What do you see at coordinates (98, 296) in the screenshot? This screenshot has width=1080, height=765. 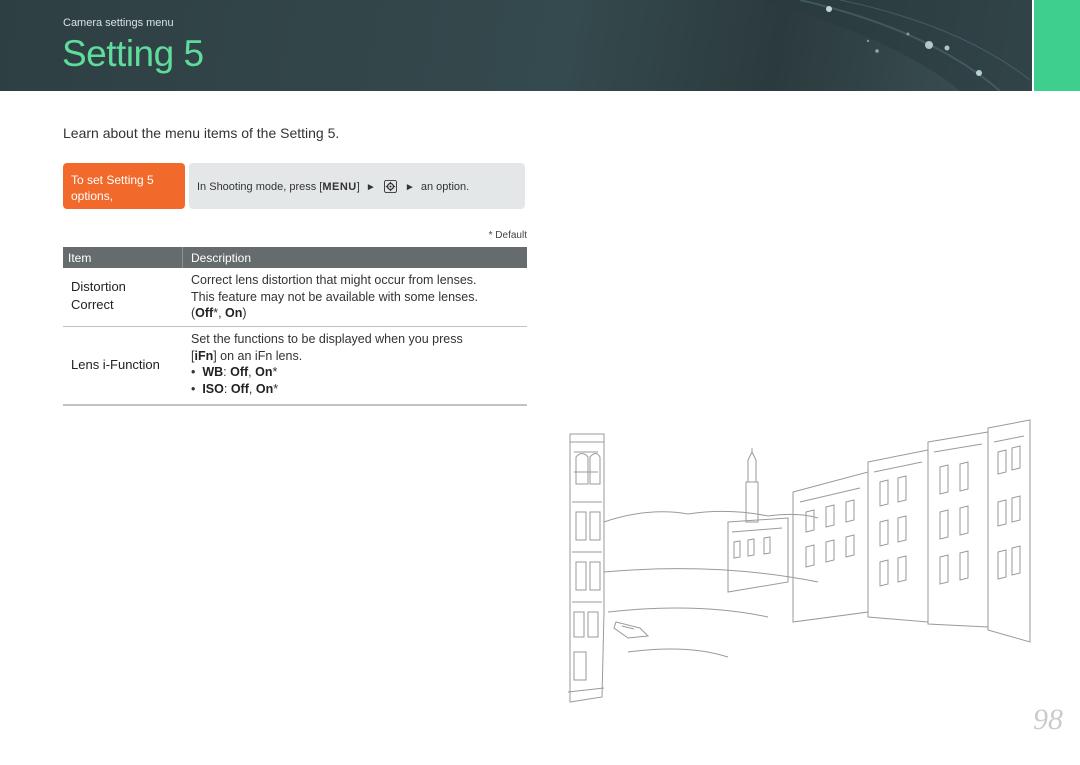 I see `row-item-label: Distortion Correct` at bounding box center [98, 296].